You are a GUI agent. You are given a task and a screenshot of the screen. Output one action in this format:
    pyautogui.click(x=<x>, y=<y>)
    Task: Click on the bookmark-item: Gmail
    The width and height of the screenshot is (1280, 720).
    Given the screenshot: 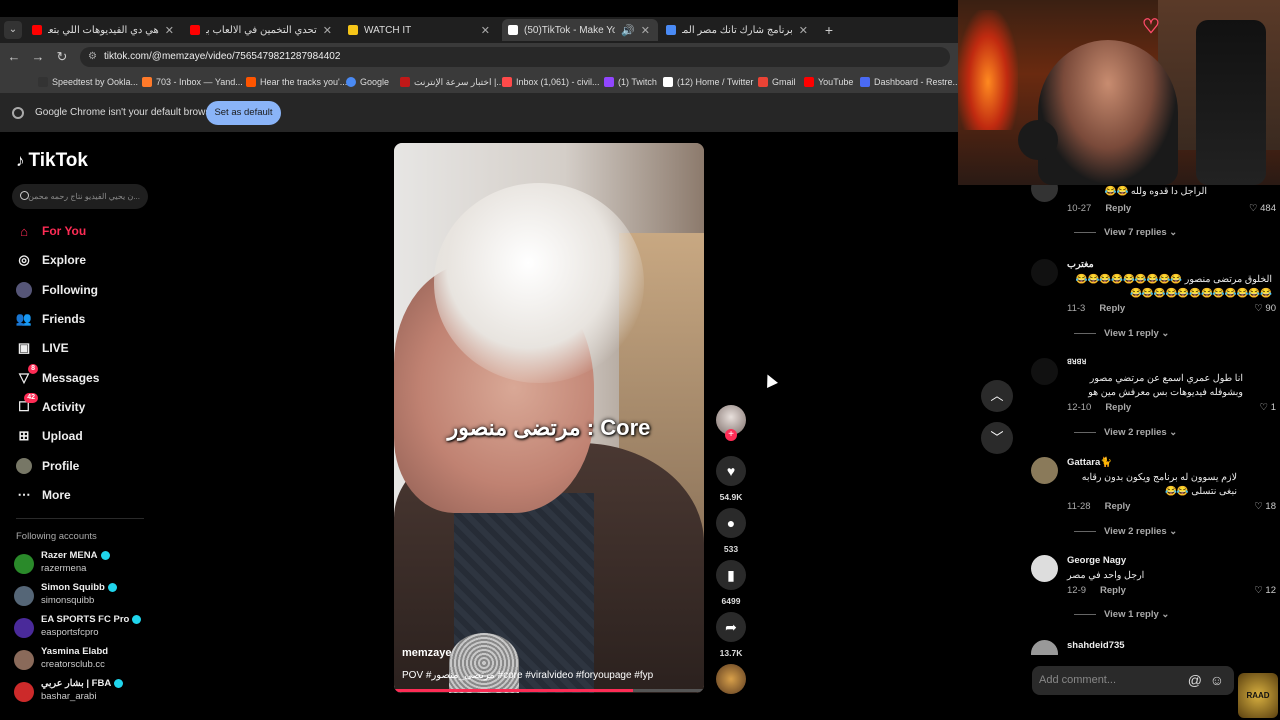 What is the action you would take?
    pyautogui.click(x=777, y=82)
    